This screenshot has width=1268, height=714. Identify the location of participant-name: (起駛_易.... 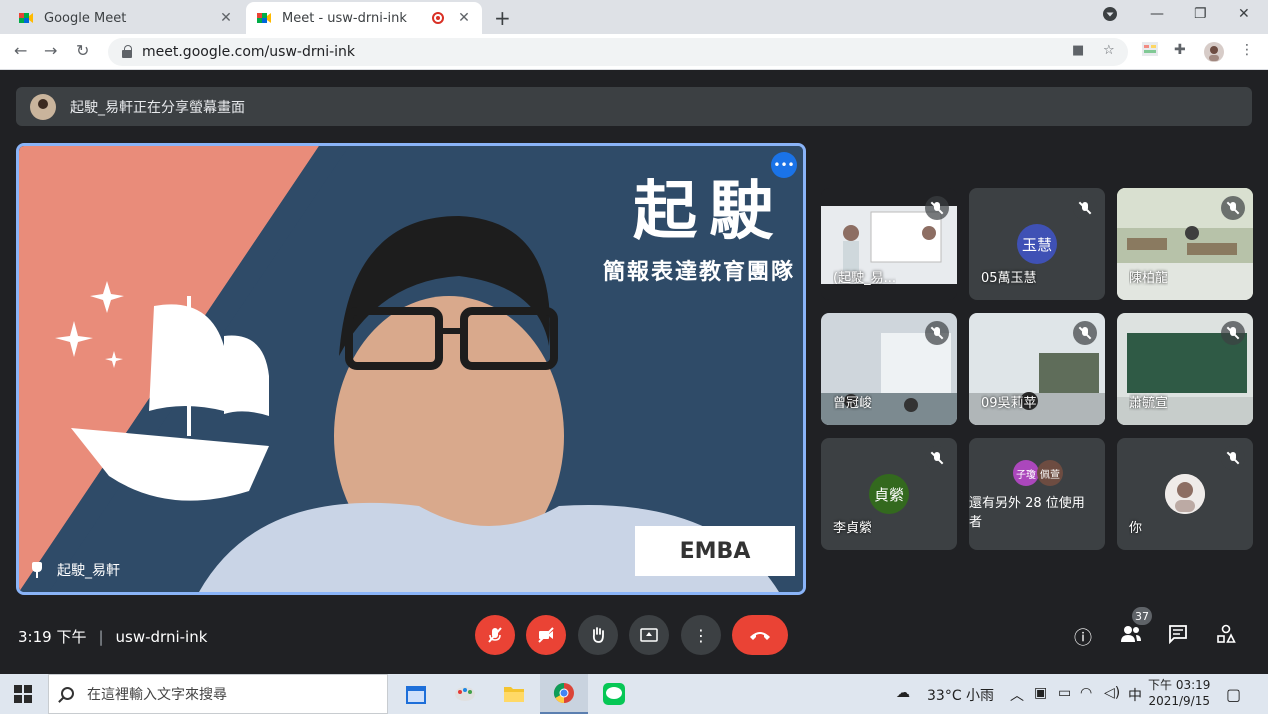
(864, 278).